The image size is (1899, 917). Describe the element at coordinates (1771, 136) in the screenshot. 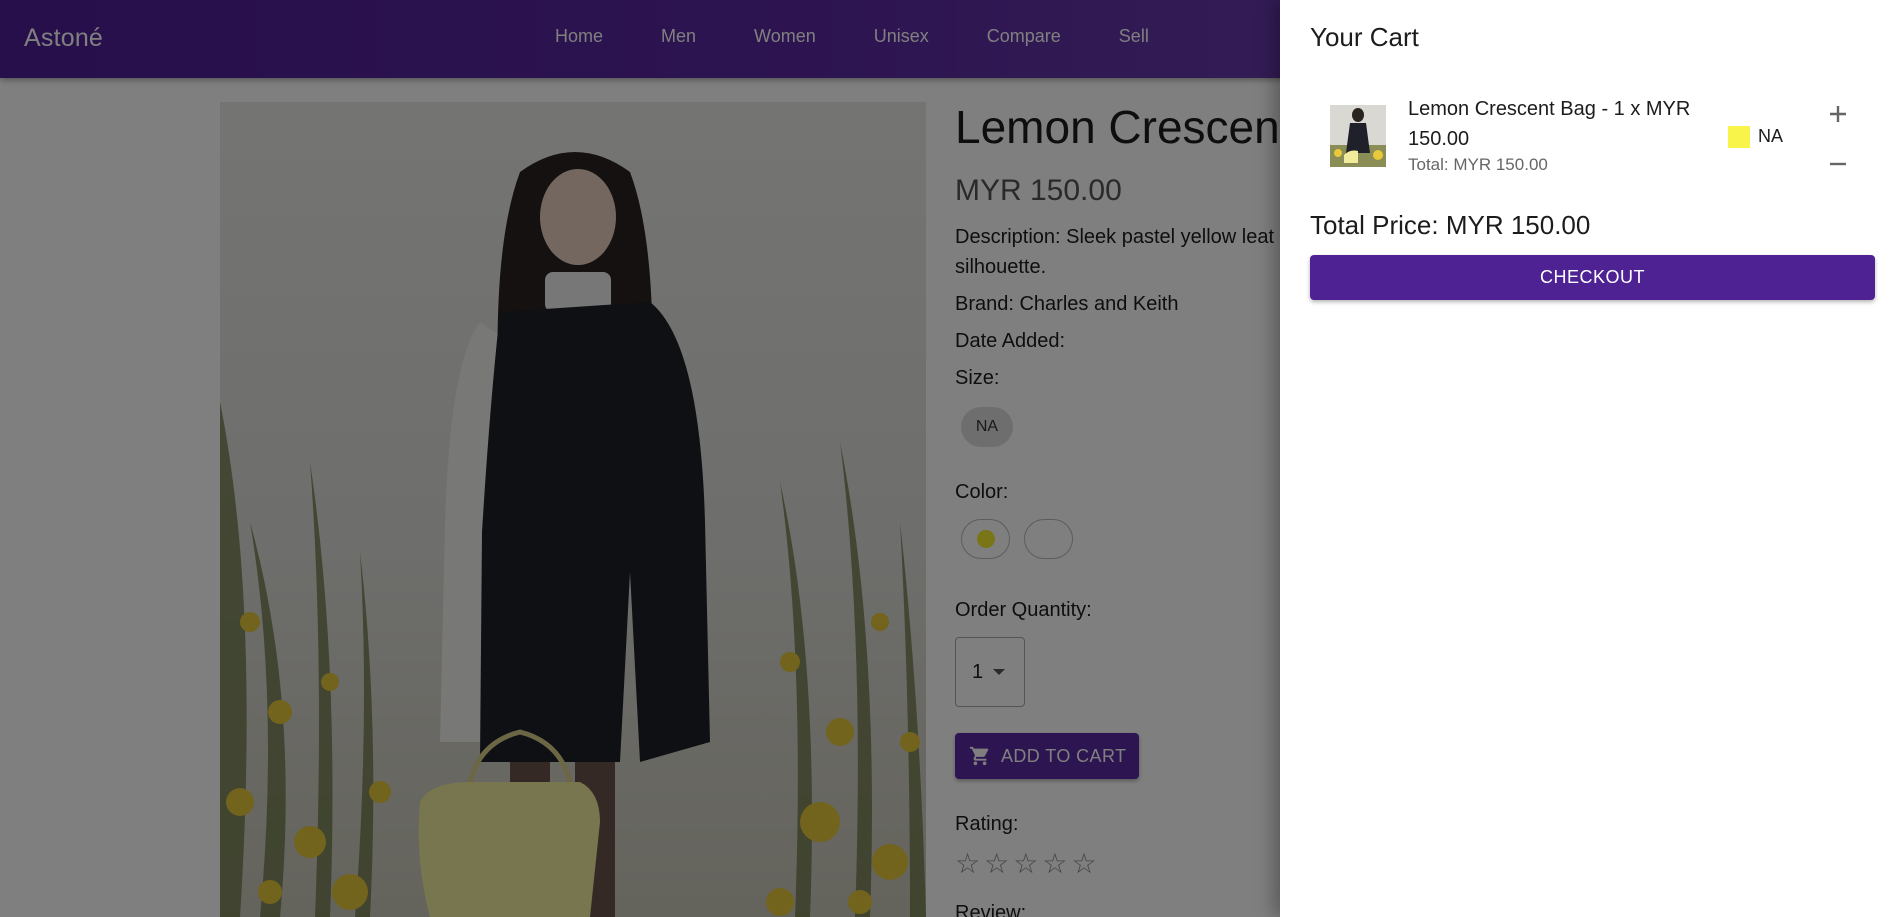

I see `cart-item-size: NA` at that location.